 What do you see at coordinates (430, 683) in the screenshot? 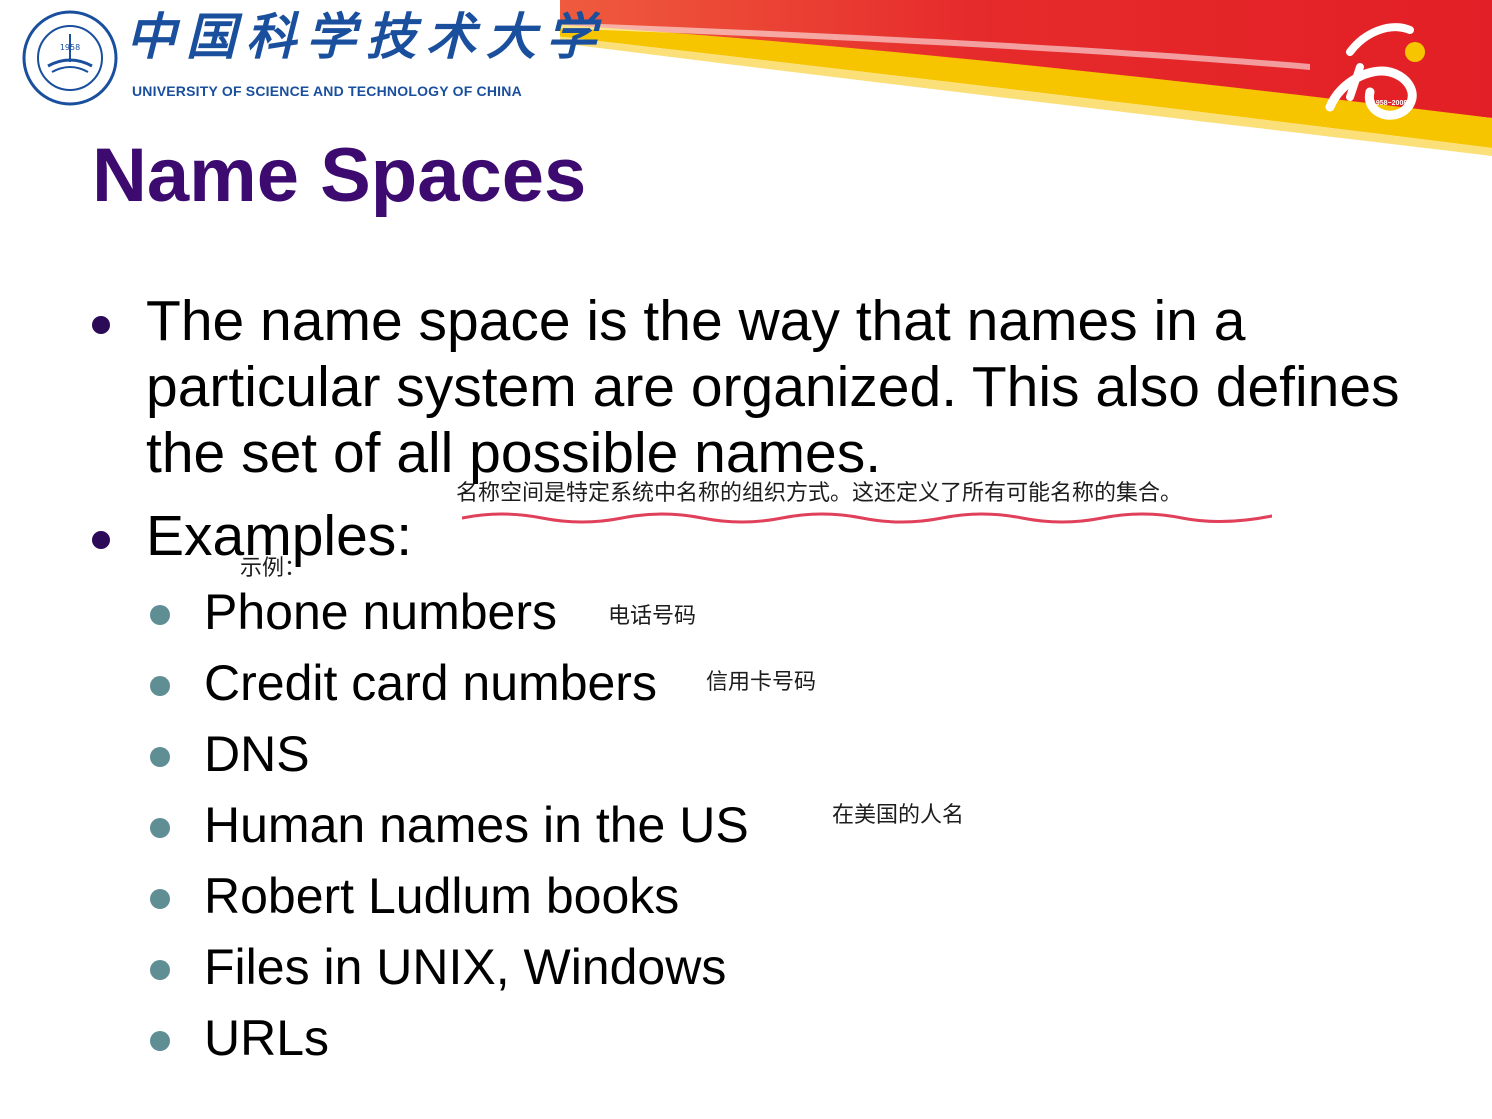
I see `sub-bullet-credit-card-numbers: Credit card numbers` at bounding box center [430, 683].